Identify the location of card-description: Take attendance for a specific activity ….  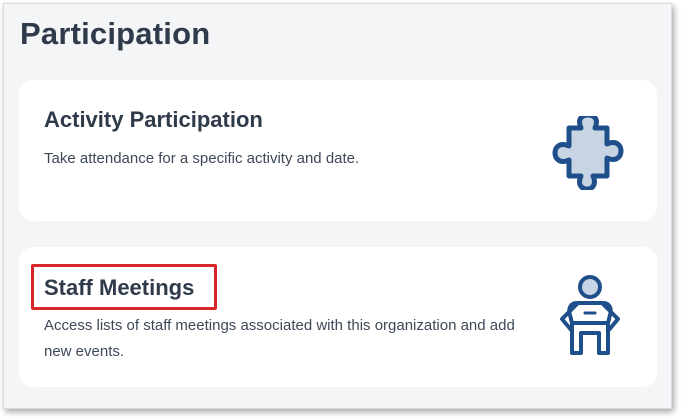
(202, 158).